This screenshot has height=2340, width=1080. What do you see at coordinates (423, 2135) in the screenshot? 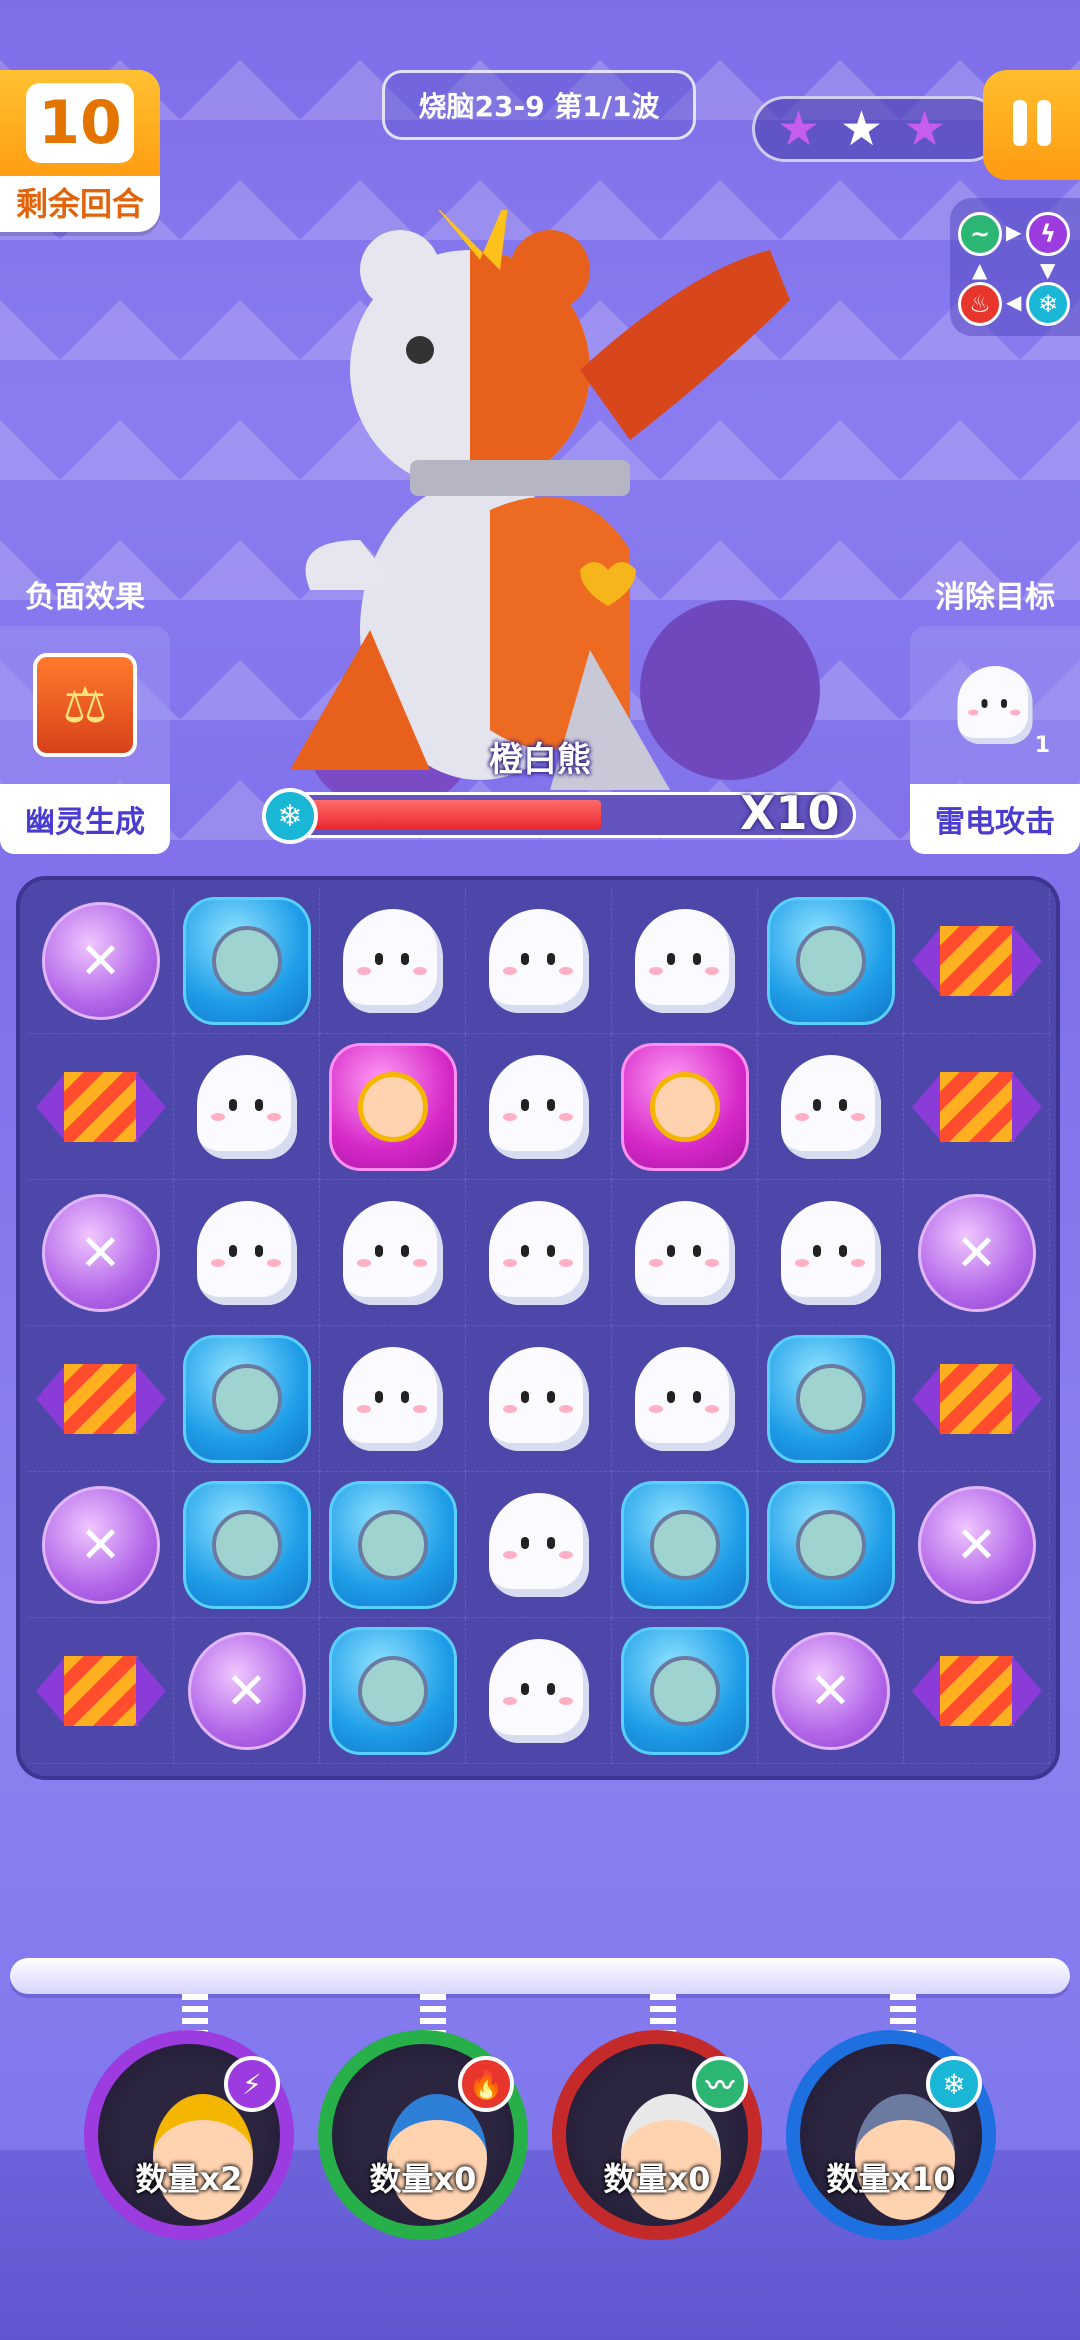
I see `hero-slot-fire: 🔥 数量x0` at bounding box center [423, 2135].